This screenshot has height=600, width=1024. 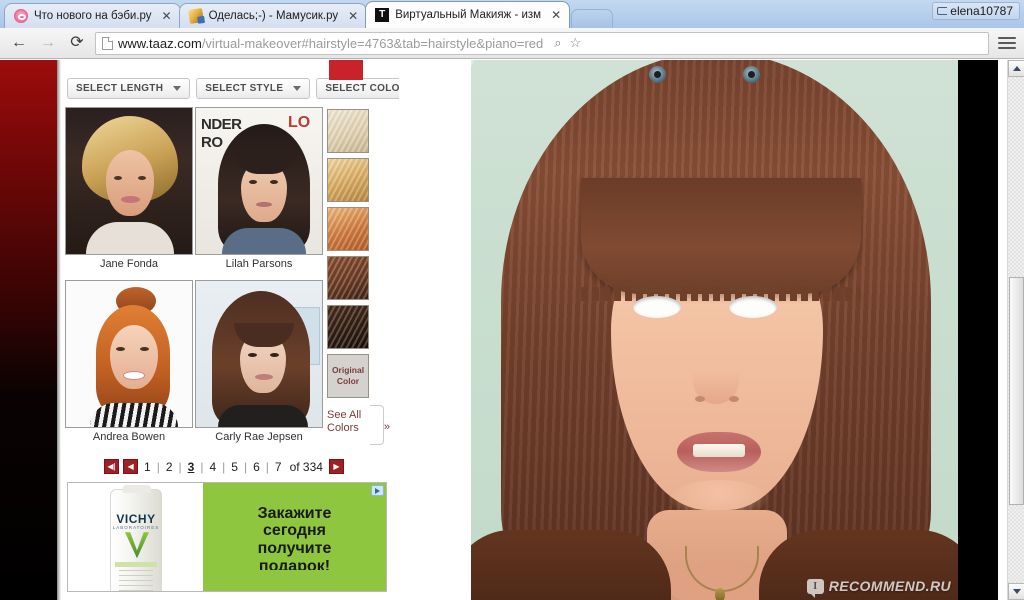 I want to click on hairstyle-name: Carly Rae Jepsen, so click(x=259, y=437).